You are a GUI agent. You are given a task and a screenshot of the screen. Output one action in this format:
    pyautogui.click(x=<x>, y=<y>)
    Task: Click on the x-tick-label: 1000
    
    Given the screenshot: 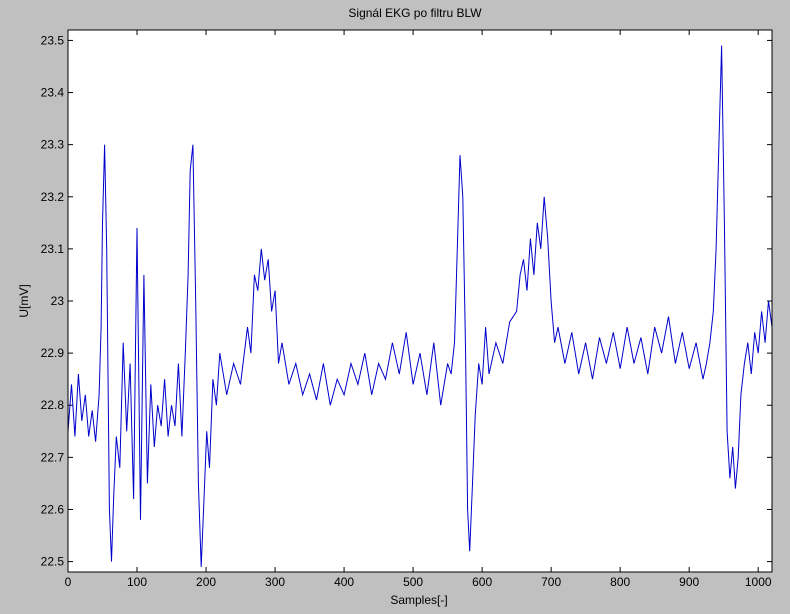 What is the action you would take?
    pyautogui.click(x=758, y=582)
    